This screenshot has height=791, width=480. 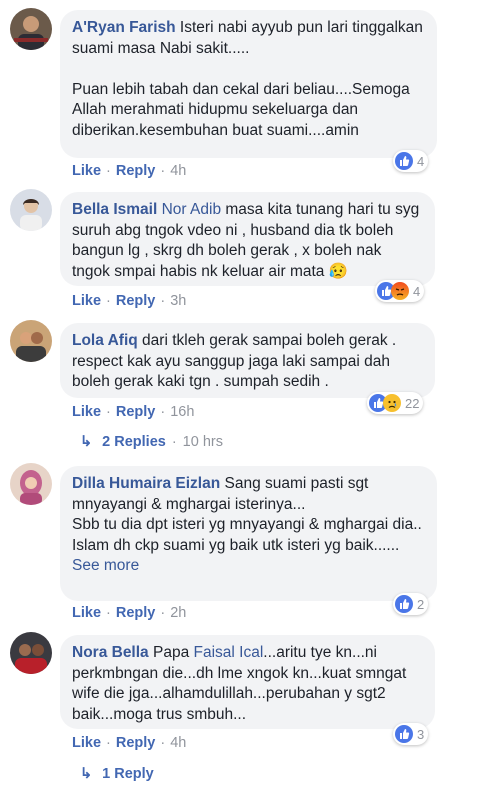 What do you see at coordinates (202, 442) in the screenshot?
I see `replies-timestamp: 10 hrs` at bounding box center [202, 442].